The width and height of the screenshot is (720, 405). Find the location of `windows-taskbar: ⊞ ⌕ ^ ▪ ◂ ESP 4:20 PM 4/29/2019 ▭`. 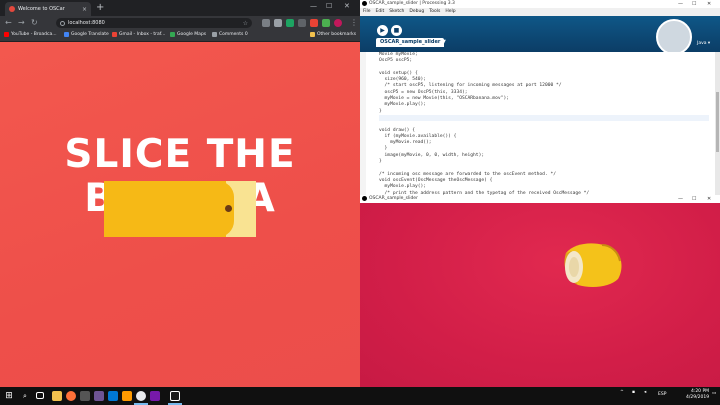

windows-taskbar: ⊞ ⌕ ^ ▪ ◂ ESP 4:20 PM 4/29/2019 ▭ is located at coordinates (360, 396).